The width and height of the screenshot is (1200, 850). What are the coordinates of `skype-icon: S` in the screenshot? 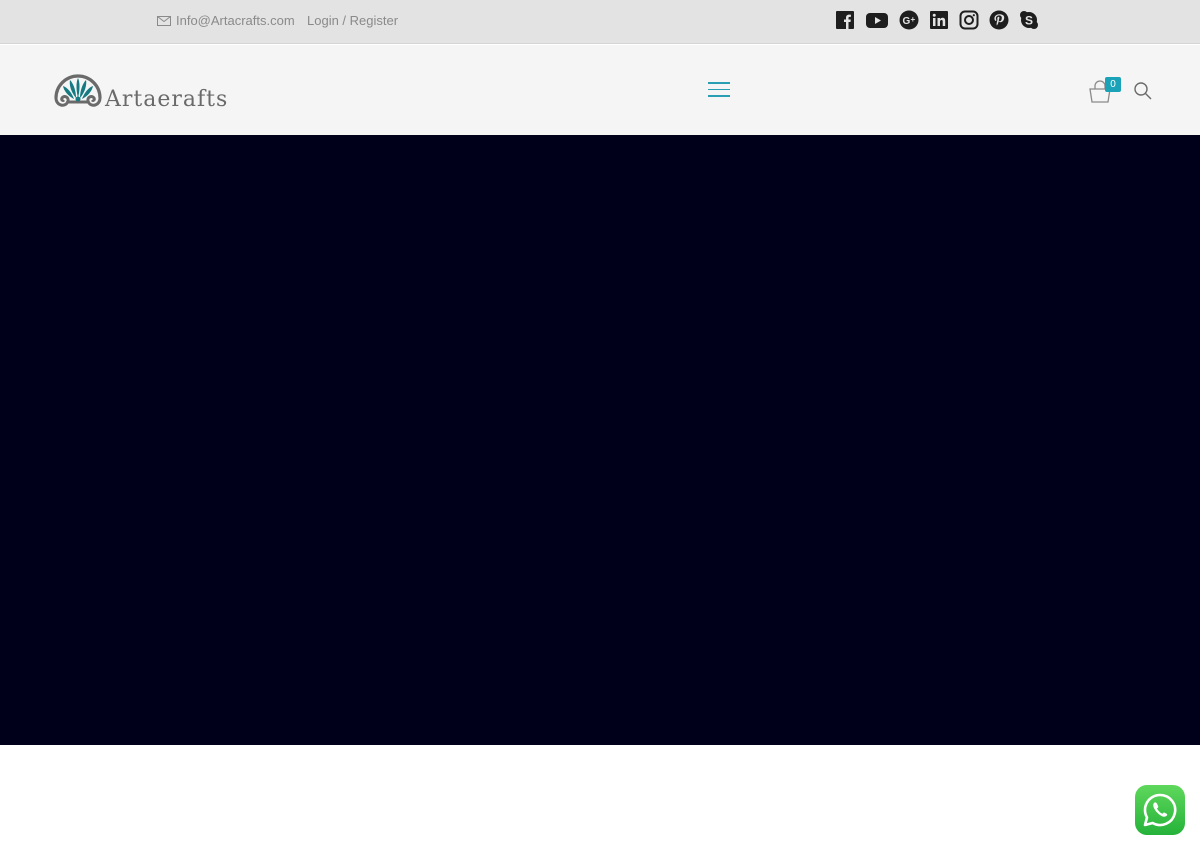 It's located at (1029, 20).